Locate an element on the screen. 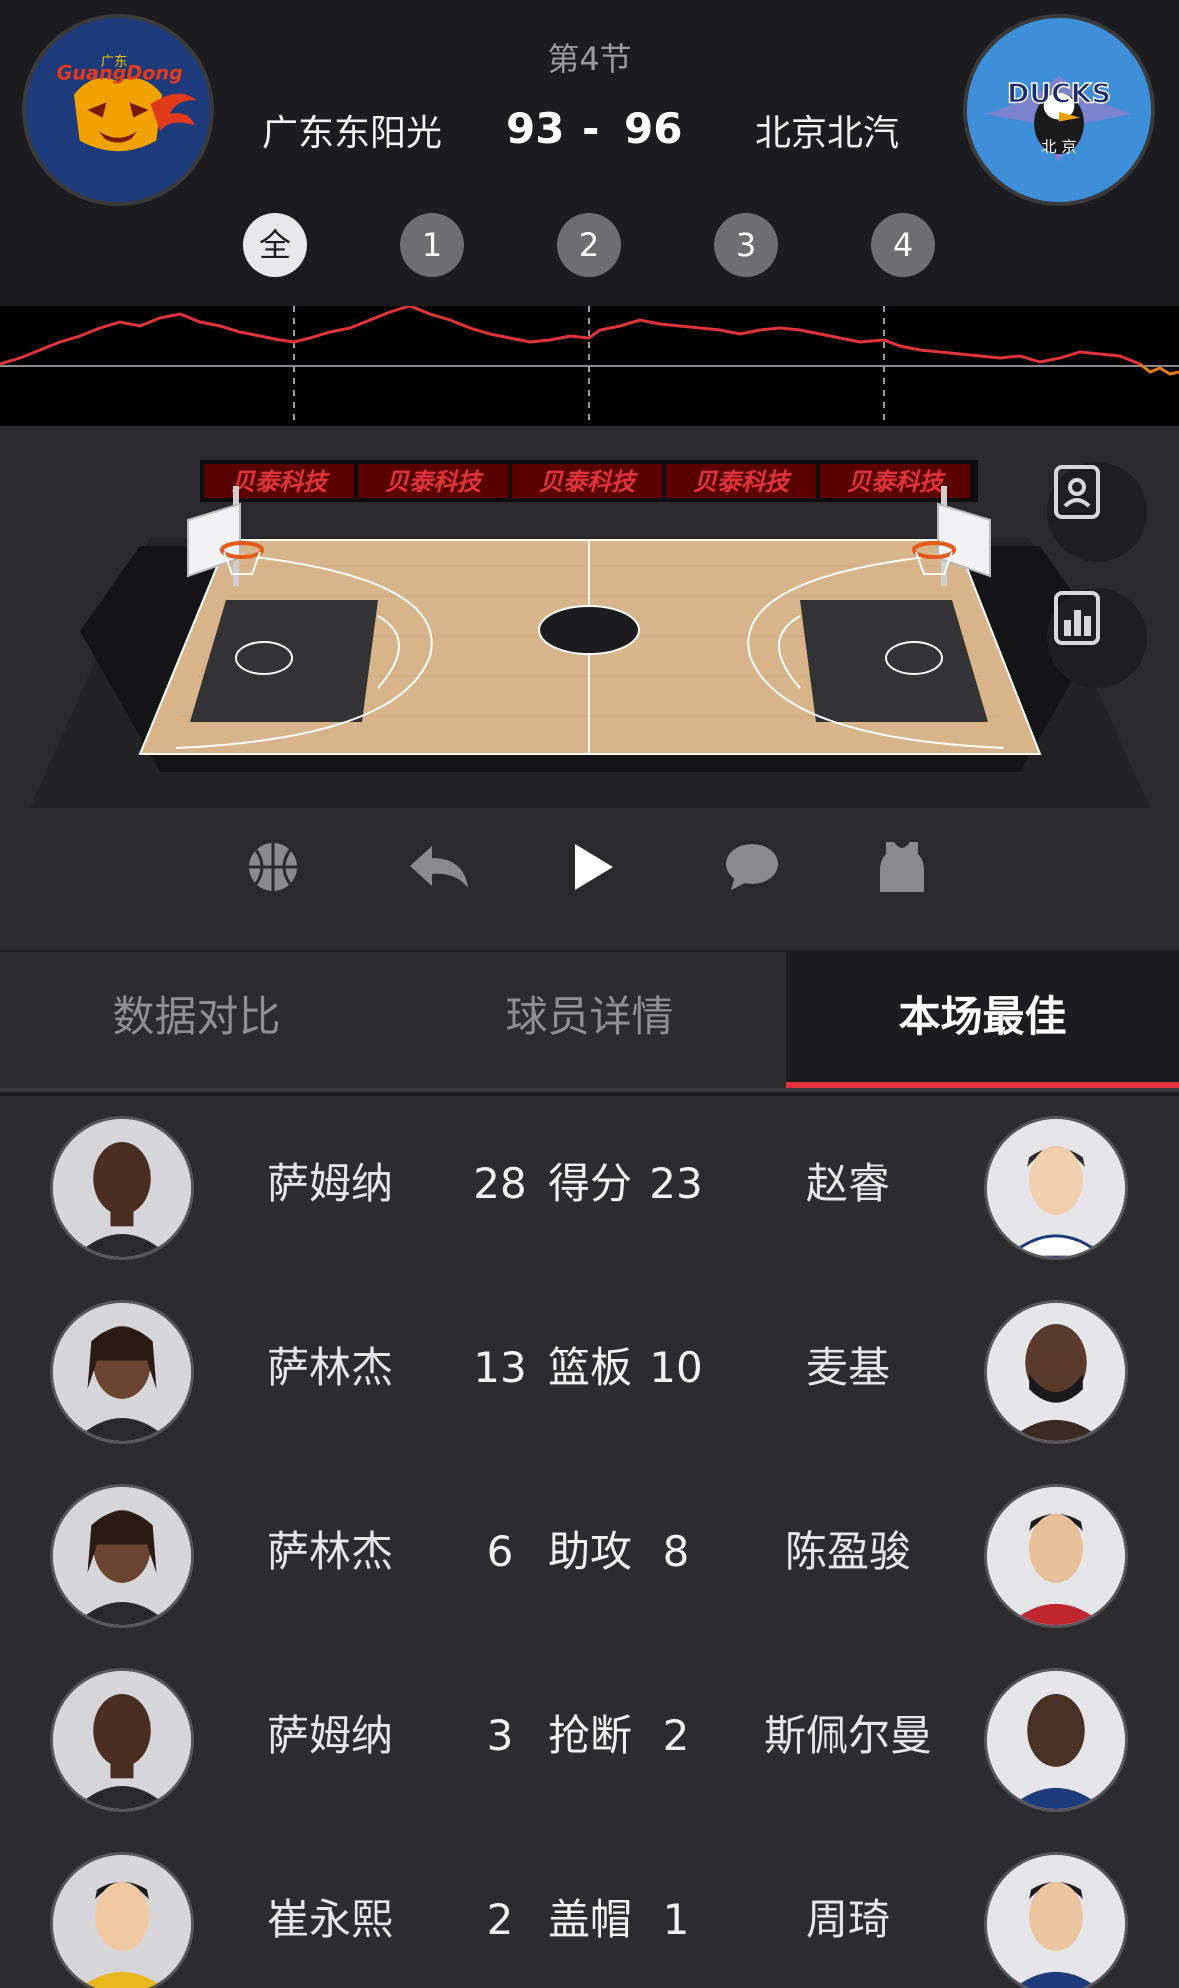 The image size is (1179, 1988). list-item: 萨姆纳 3 抢断 2 斯佩尔曼 is located at coordinates (589, 1748).